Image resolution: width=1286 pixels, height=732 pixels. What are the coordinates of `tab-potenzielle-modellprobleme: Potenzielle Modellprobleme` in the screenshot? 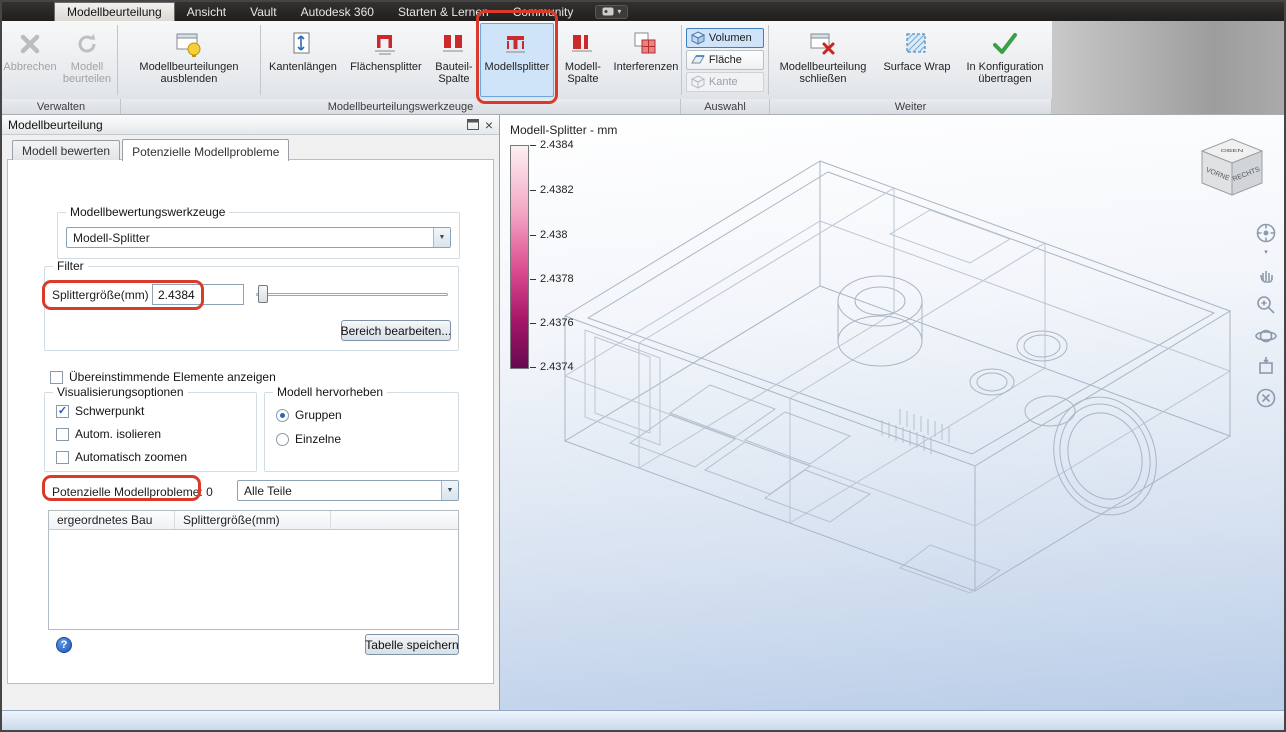 It's located at (206, 150).